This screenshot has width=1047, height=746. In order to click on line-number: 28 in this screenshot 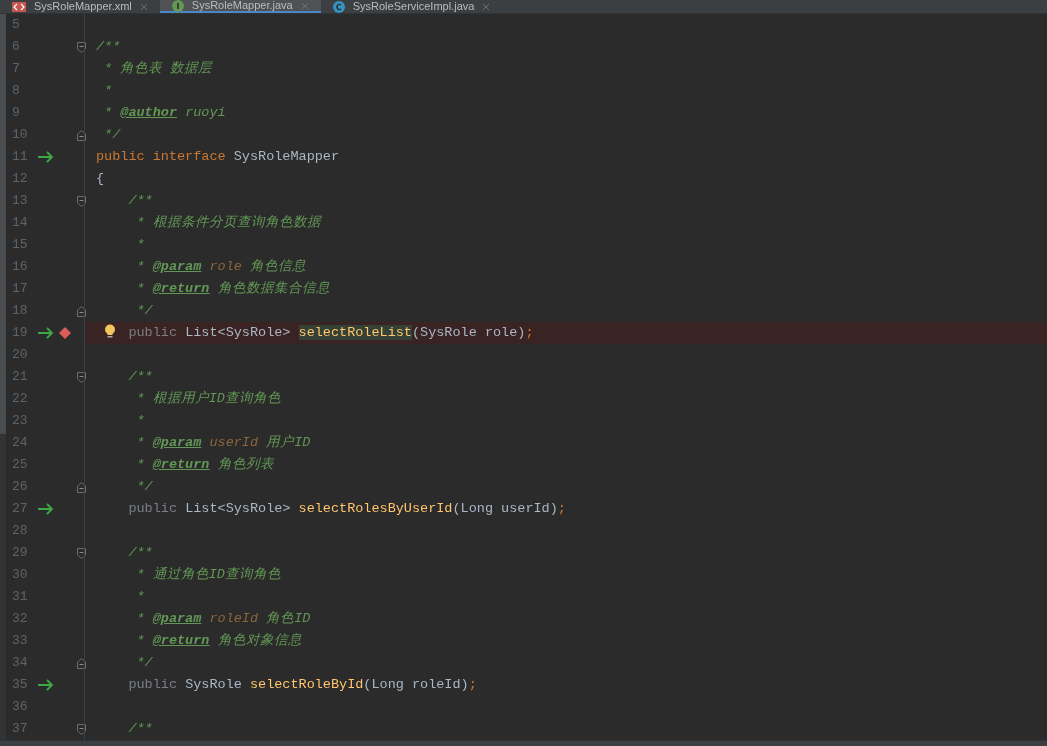, I will do `click(20, 531)`.